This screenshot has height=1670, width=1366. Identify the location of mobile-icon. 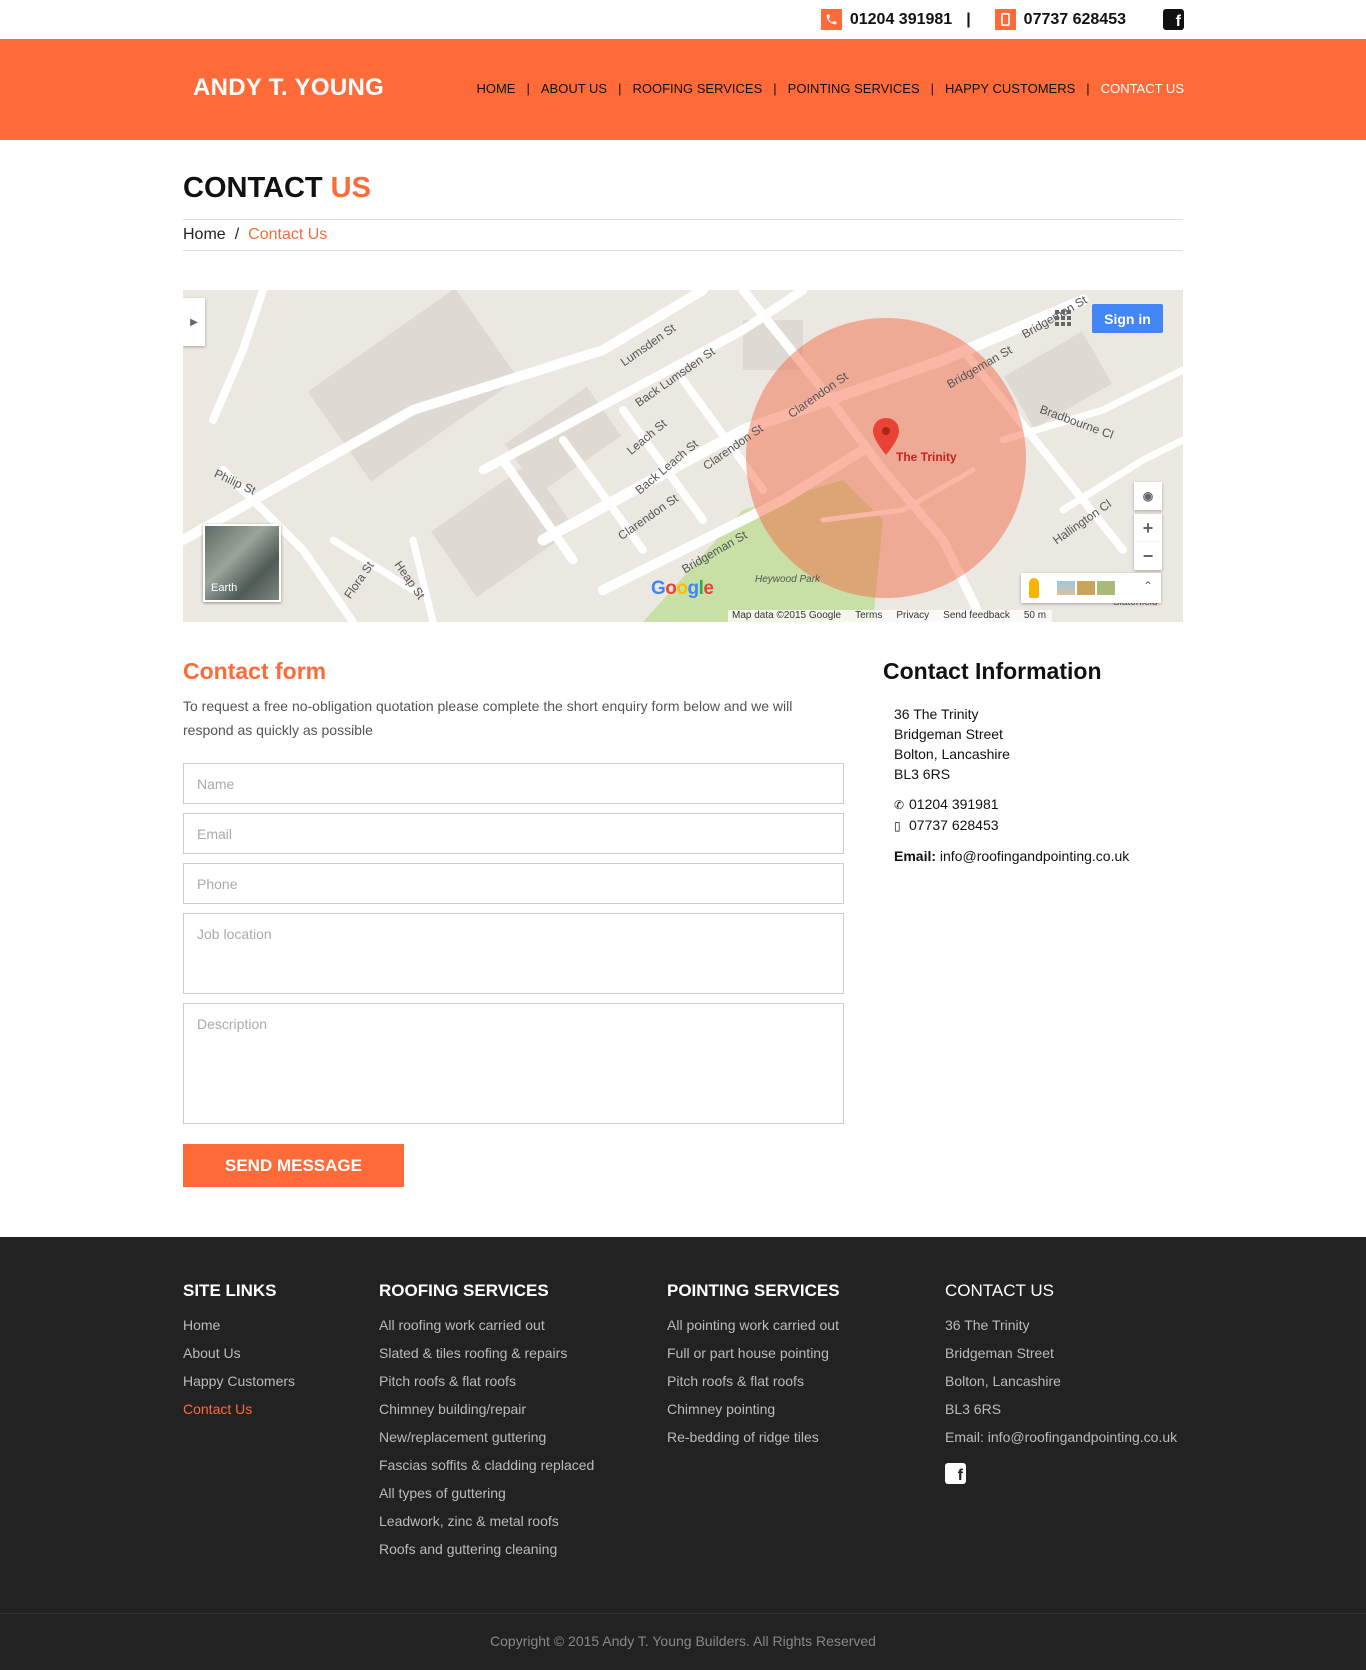
(1005, 19).